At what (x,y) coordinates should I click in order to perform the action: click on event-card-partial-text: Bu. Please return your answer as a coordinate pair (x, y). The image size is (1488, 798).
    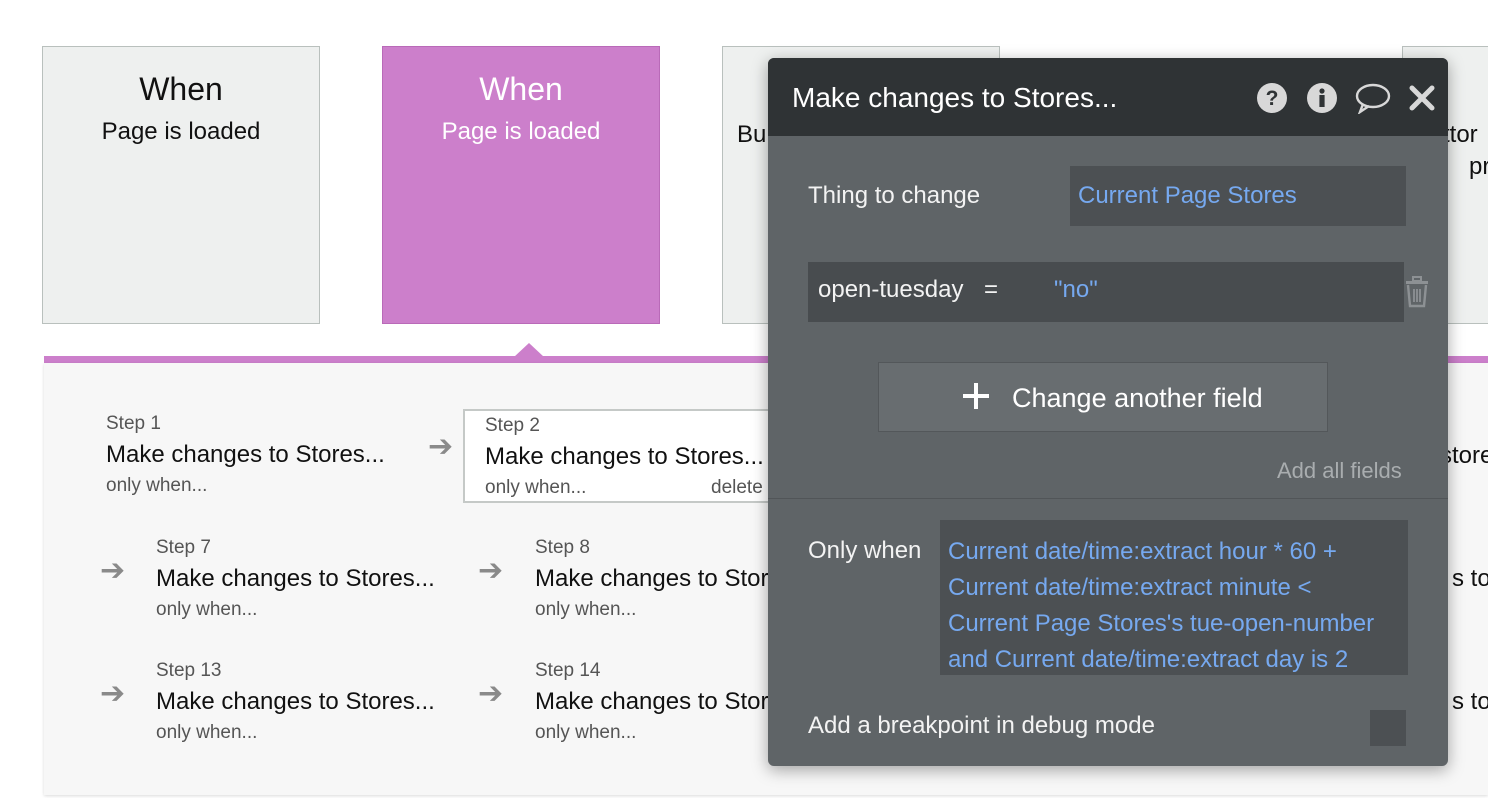
    Looking at the image, I should click on (752, 134).